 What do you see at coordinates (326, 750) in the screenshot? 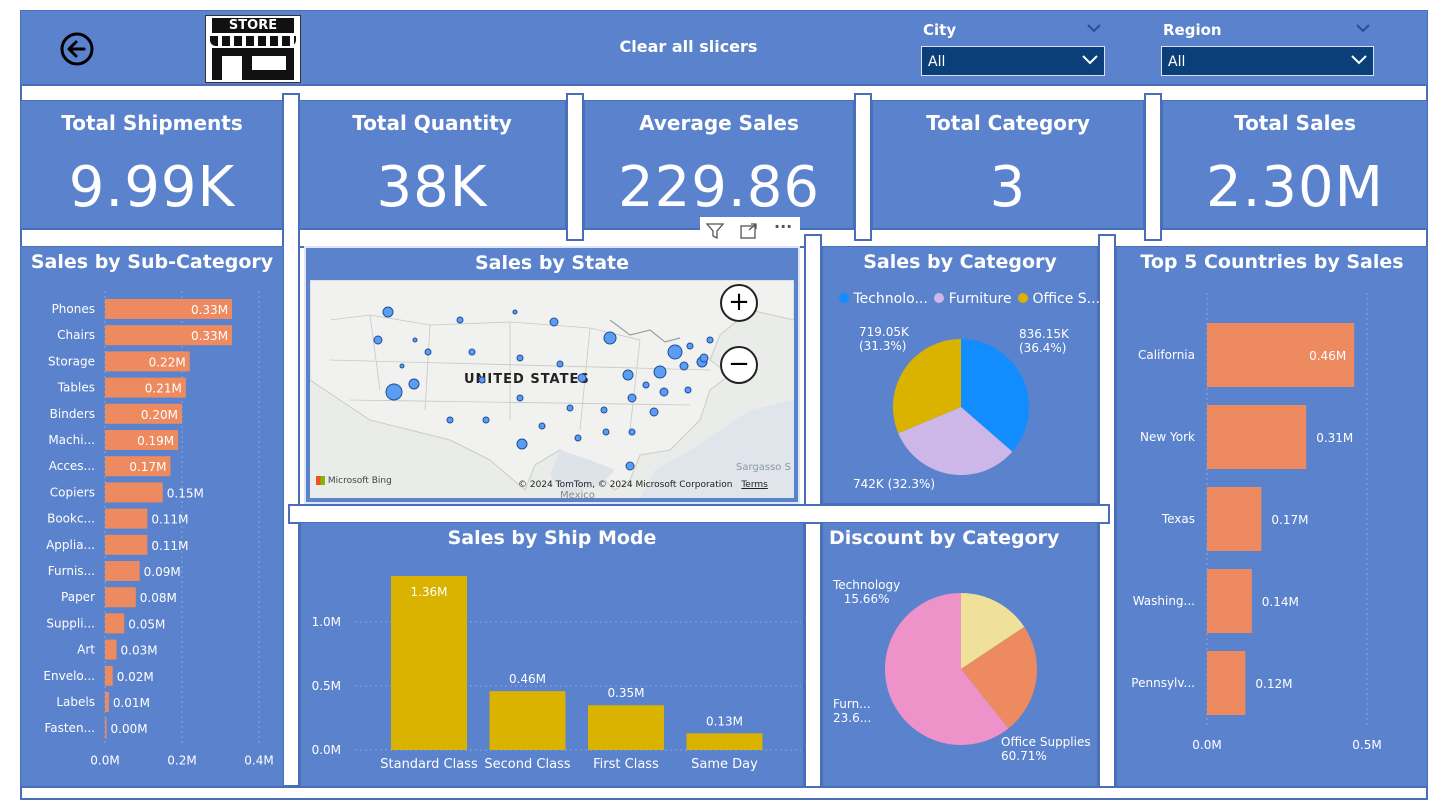
I see `y-tick-label: 0.0M` at bounding box center [326, 750].